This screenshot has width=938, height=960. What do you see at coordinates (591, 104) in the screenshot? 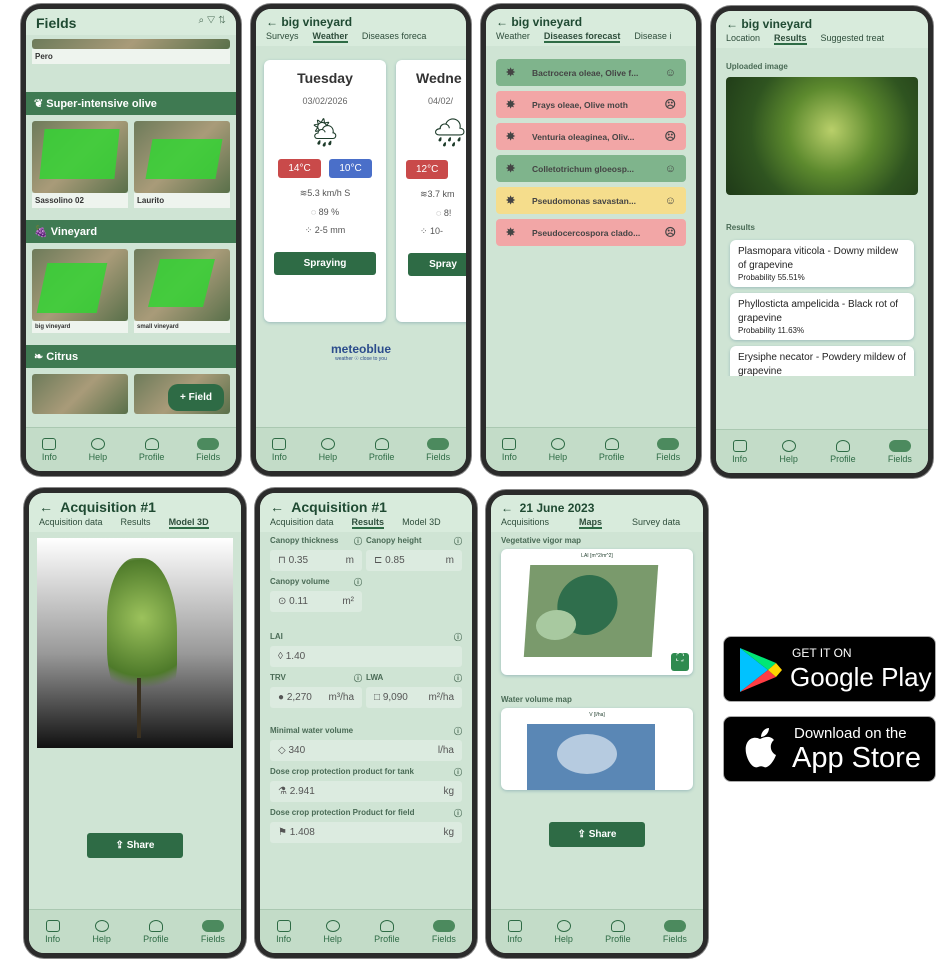
I see `disease-item: ✸ Prays oleae, Olive moth ☹` at bounding box center [591, 104].